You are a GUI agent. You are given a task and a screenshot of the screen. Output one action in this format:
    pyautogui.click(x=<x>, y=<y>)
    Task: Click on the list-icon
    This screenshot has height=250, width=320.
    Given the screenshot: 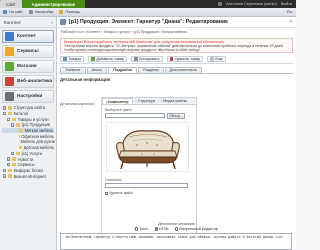 What is the action you would take?
    pyautogui.click(x=65, y=59)
    